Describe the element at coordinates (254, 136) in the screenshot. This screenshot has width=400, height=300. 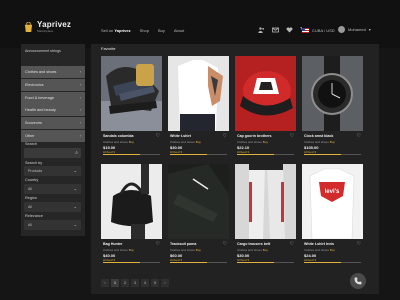
I see `product-name: Cap goorin brothers` at that location.